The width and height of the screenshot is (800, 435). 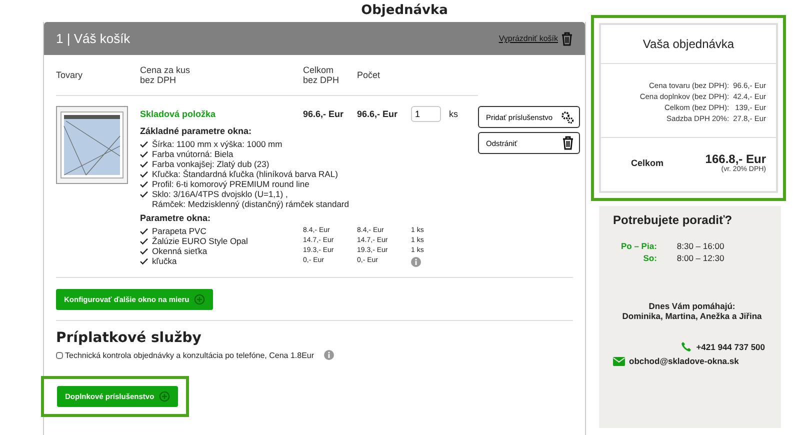 I want to click on gears-icon, so click(x=567, y=117).